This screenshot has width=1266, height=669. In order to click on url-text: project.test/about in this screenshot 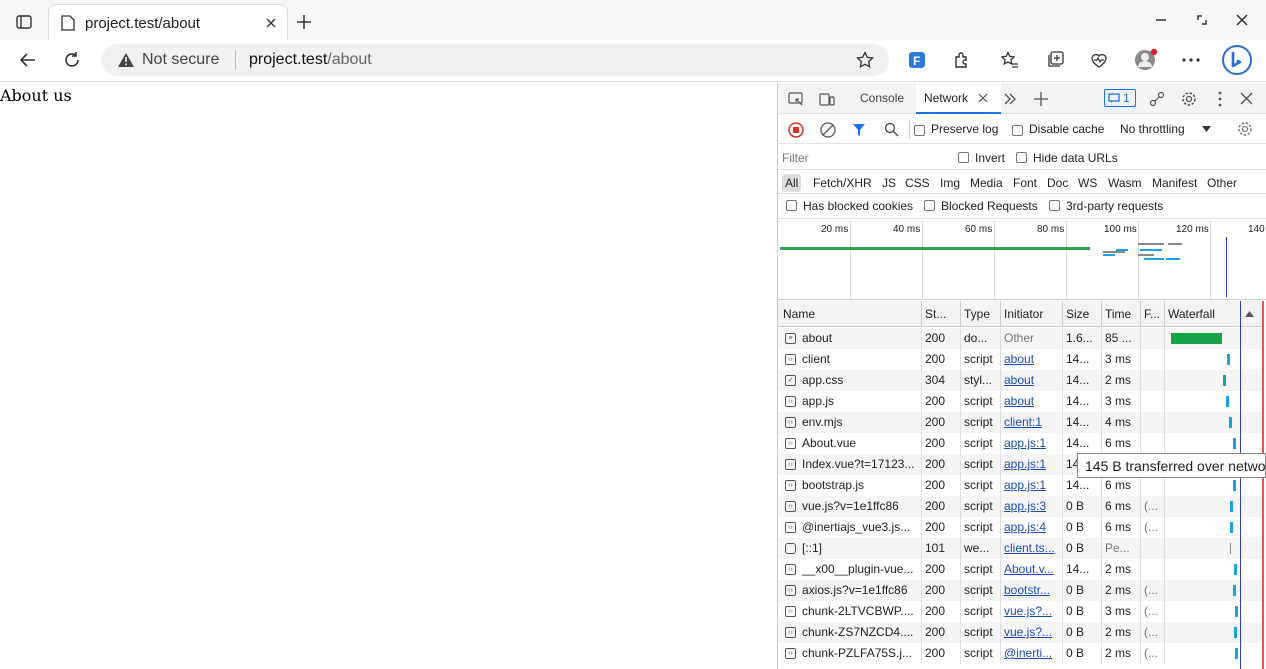, I will do `click(310, 60)`.